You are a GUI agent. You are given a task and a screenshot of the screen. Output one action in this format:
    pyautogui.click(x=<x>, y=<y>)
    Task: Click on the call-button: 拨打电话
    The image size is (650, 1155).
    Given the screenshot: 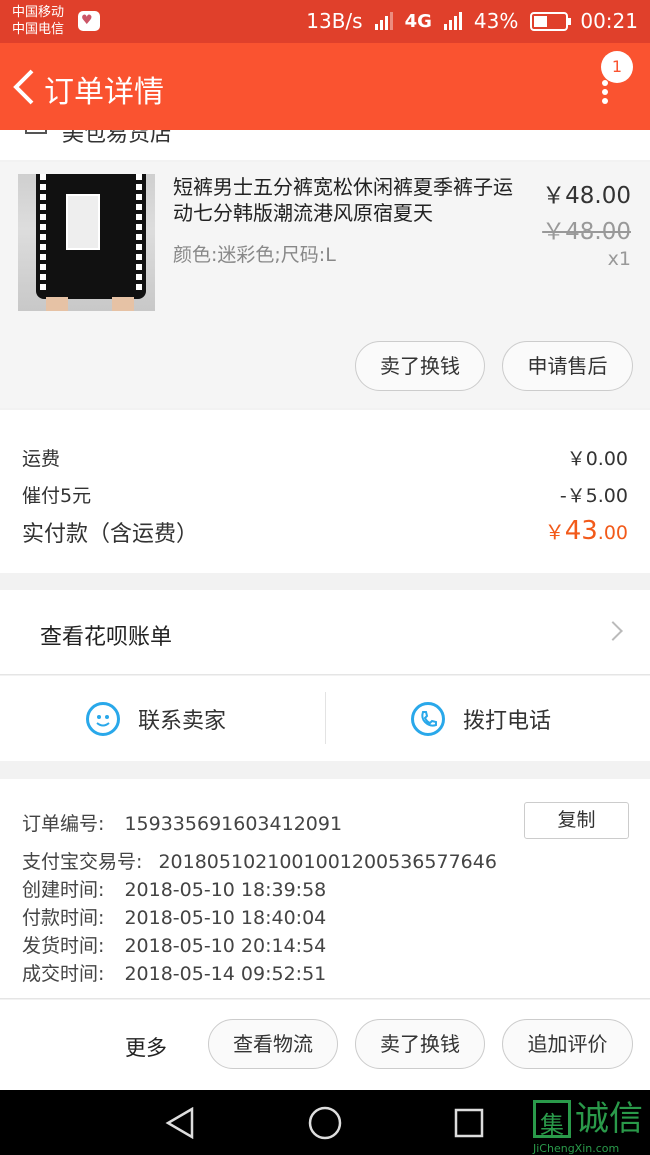 What is the action you would take?
    pyautogui.click(x=481, y=718)
    